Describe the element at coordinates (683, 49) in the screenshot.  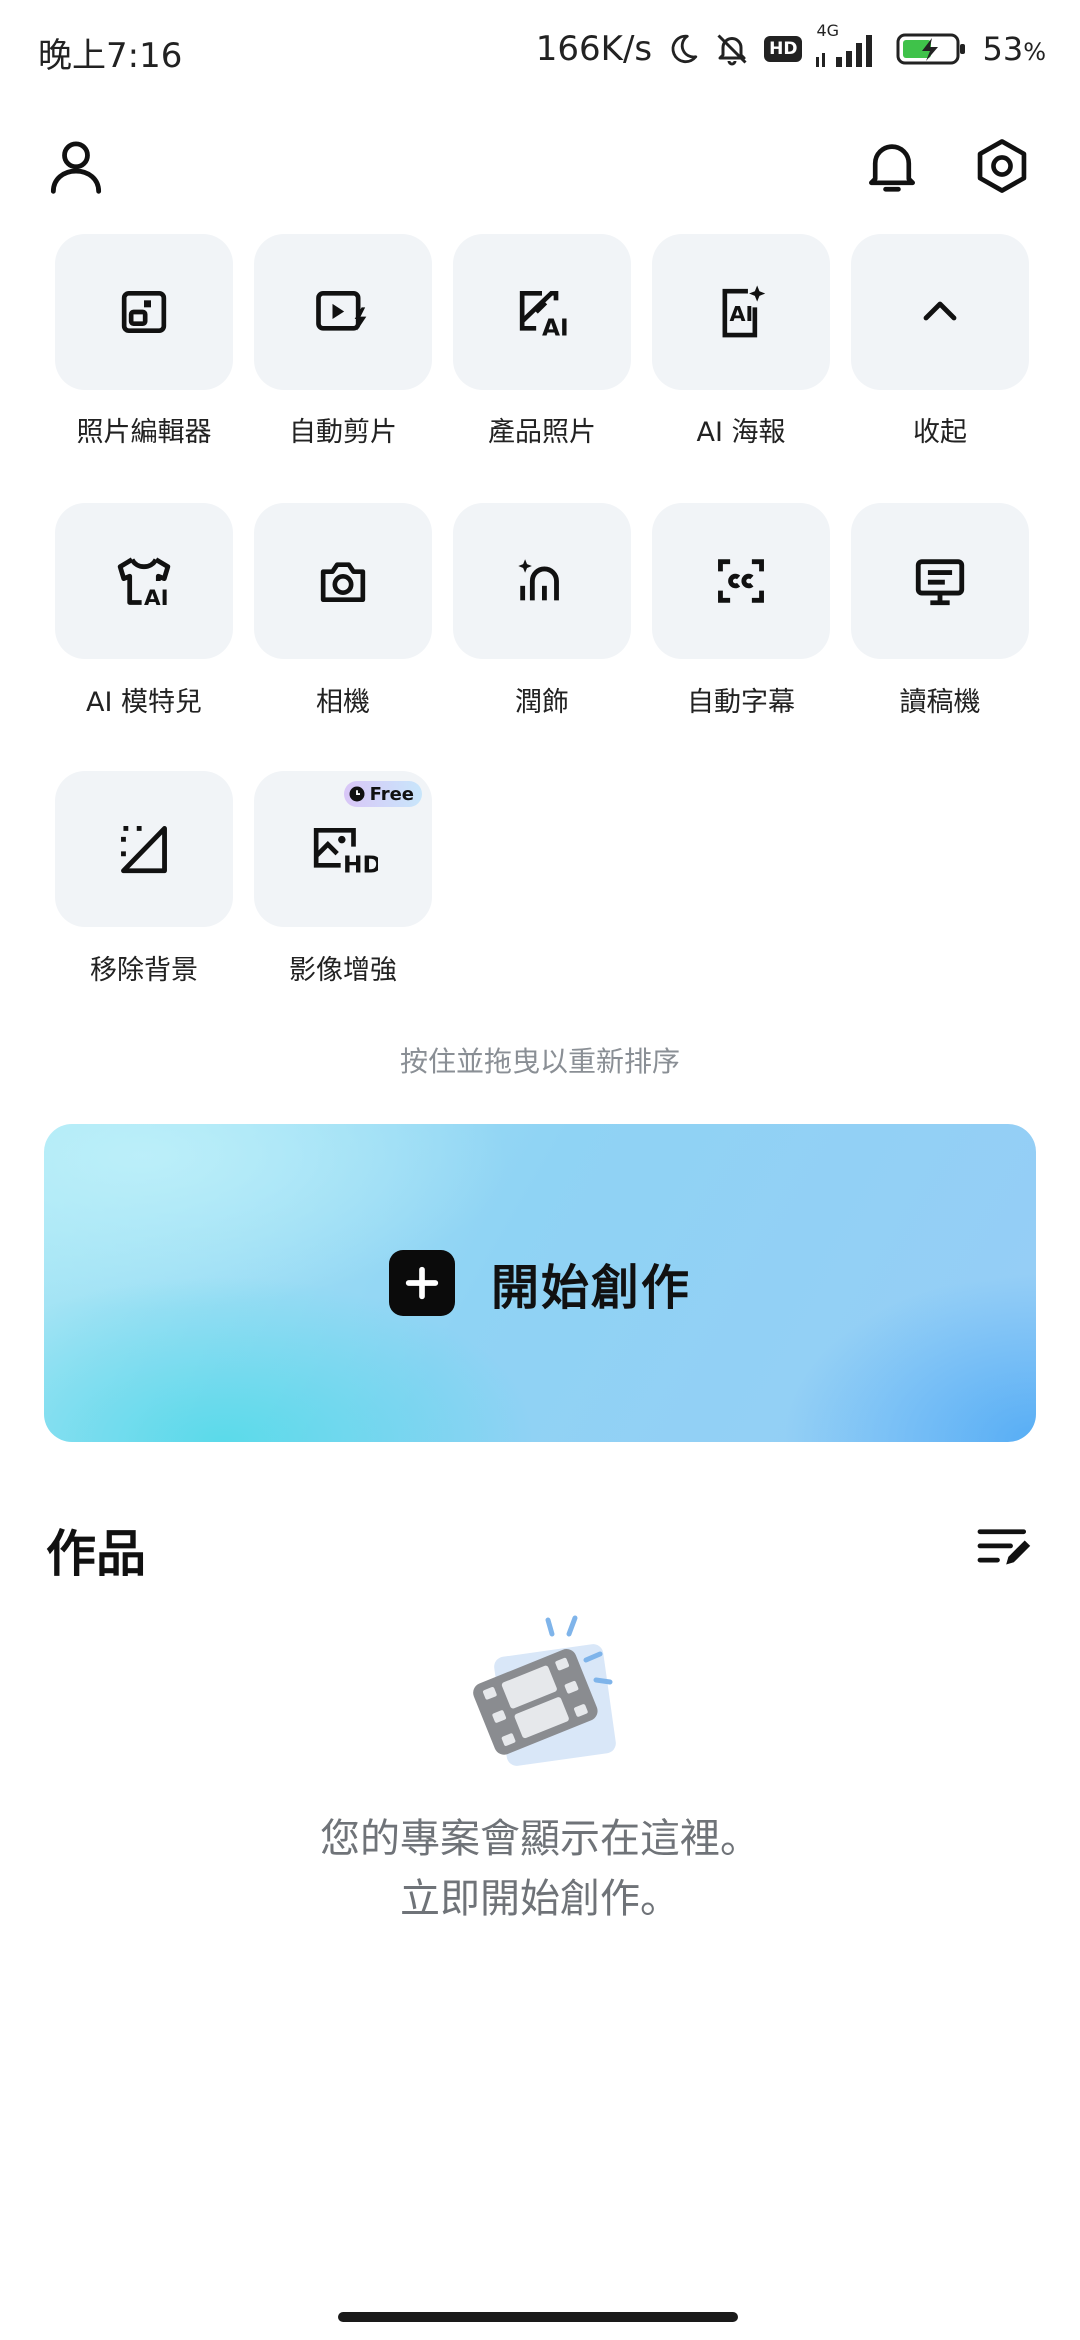
I see `moon-icon` at that location.